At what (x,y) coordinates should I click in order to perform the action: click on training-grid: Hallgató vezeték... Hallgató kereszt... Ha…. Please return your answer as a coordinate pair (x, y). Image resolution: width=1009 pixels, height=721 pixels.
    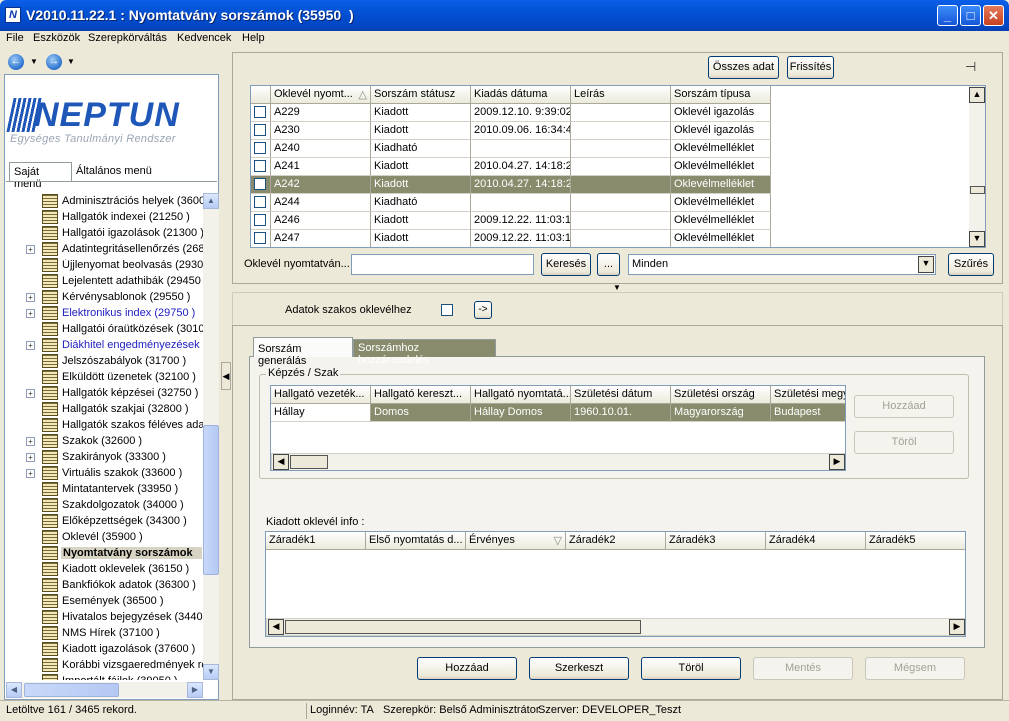
    Looking at the image, I should click on (558, 428).